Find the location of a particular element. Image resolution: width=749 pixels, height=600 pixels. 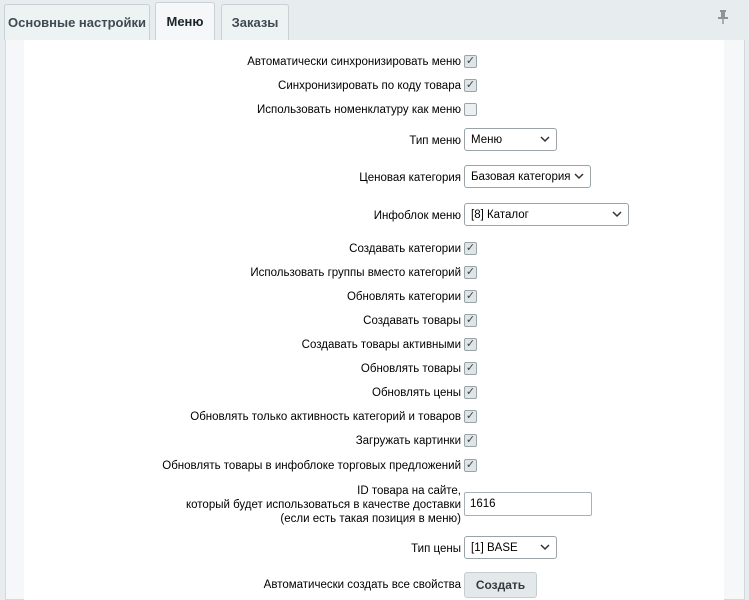

create-products-checkbox: ✓ is located at coordinates (470, 320).